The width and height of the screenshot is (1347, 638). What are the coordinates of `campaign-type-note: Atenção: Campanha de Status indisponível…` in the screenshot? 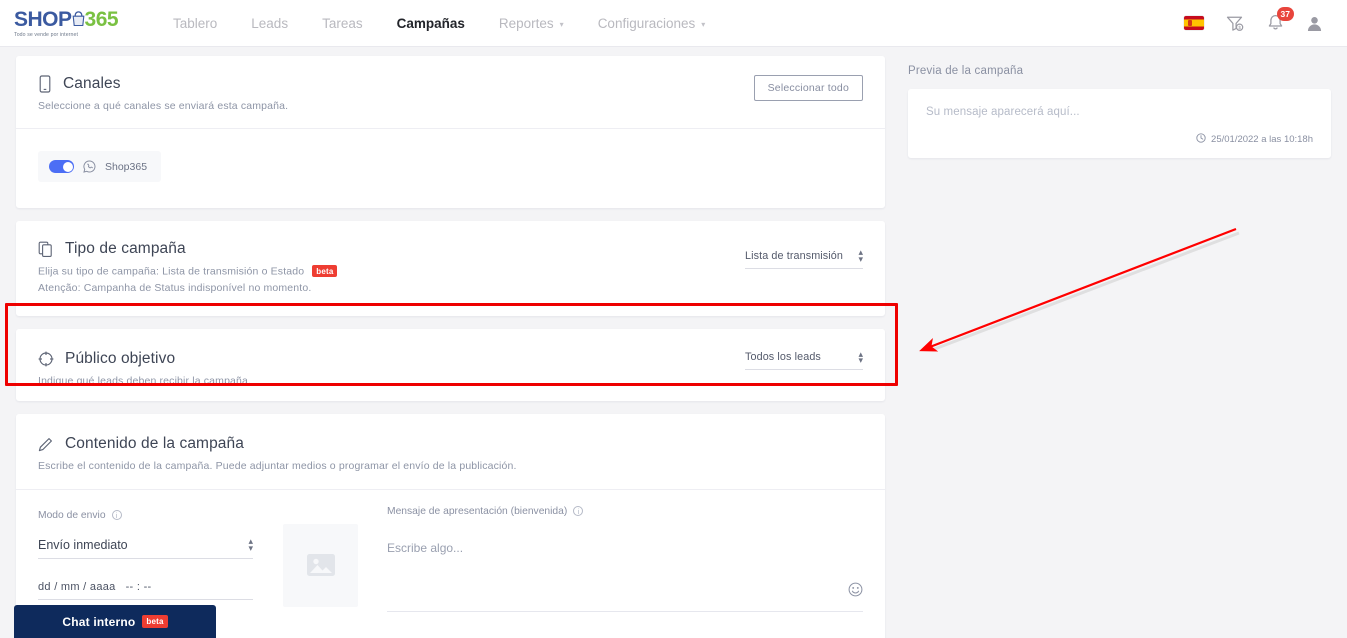 It's located at (175, 287).